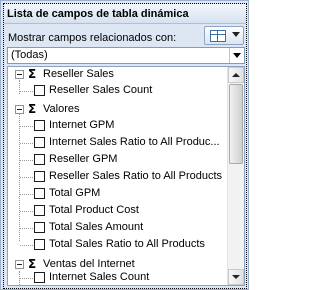 The height and width of the screenshot is (290, 320). Describe the element at coordinates (82, 125) in the screenshot. I see `field-label: Internet GPM` at that location.